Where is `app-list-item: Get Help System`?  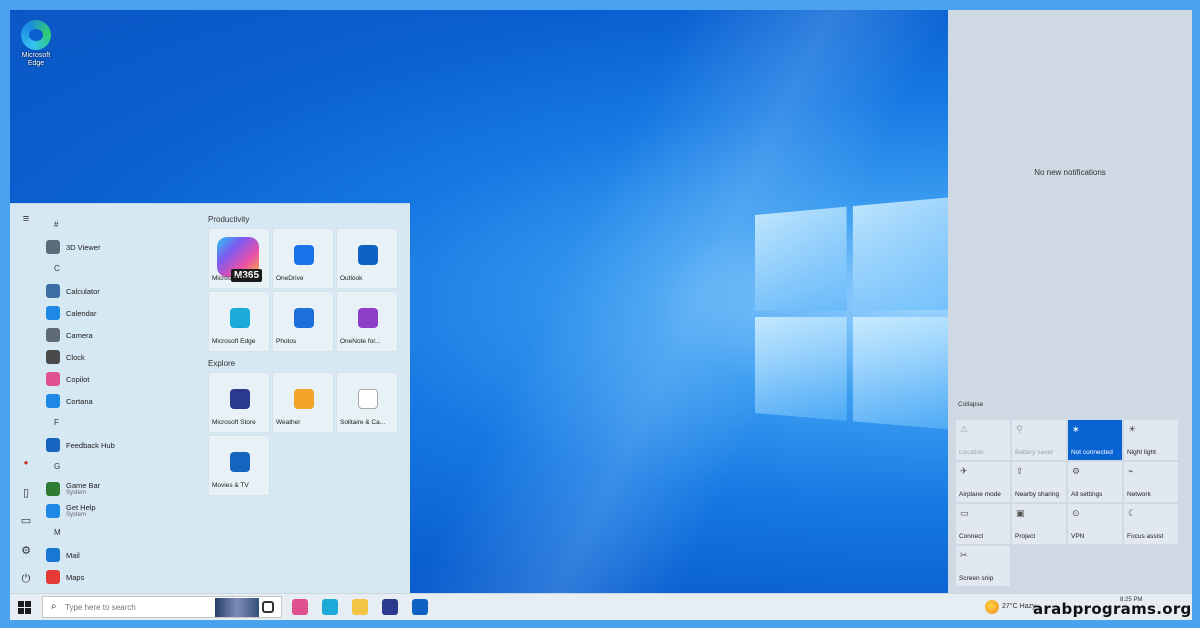
app-list-item: Get Help System is located at coordinates (126, 511).